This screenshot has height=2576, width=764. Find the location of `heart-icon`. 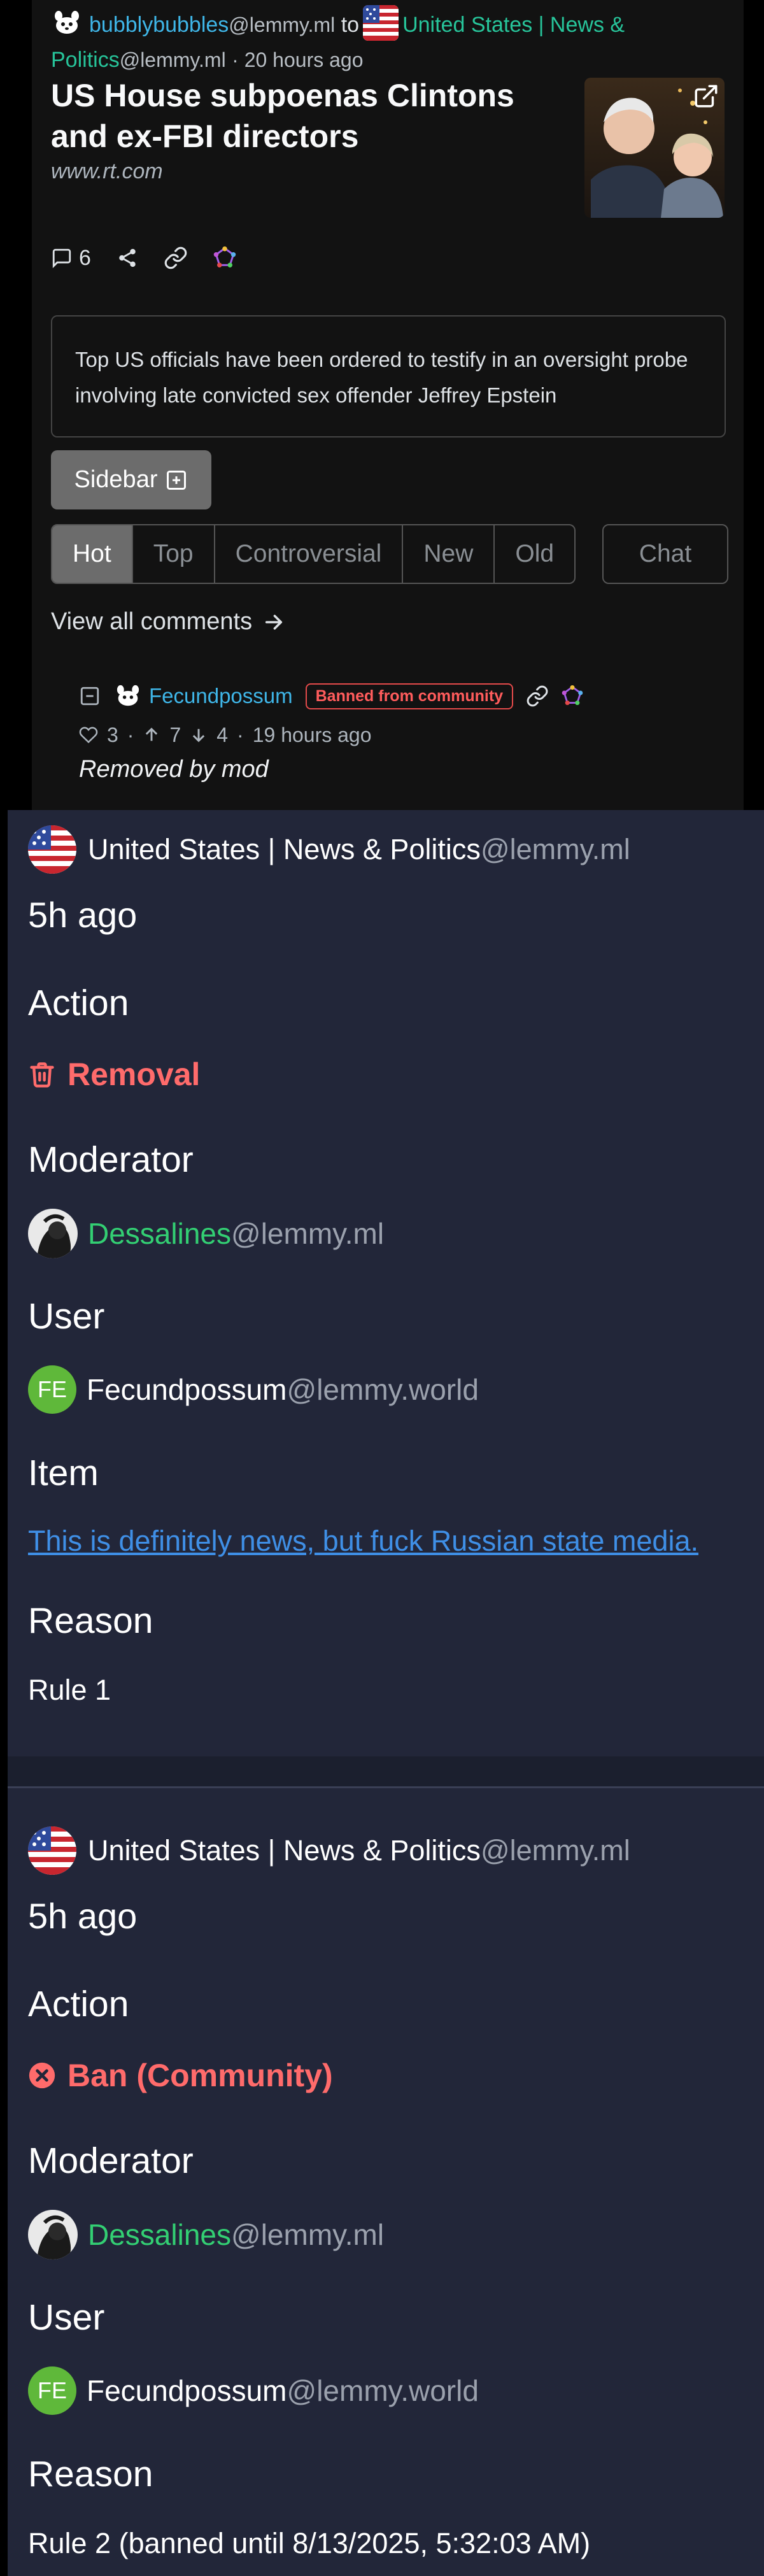

heart-icon is located at coordinates (89, 735).